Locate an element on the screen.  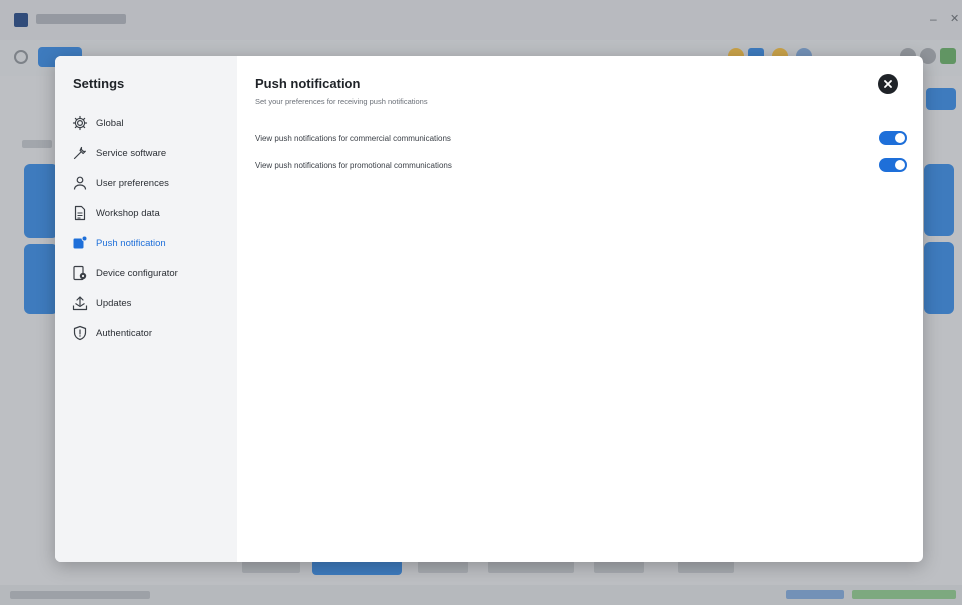
document-icon is located at coordinates (80, 213).